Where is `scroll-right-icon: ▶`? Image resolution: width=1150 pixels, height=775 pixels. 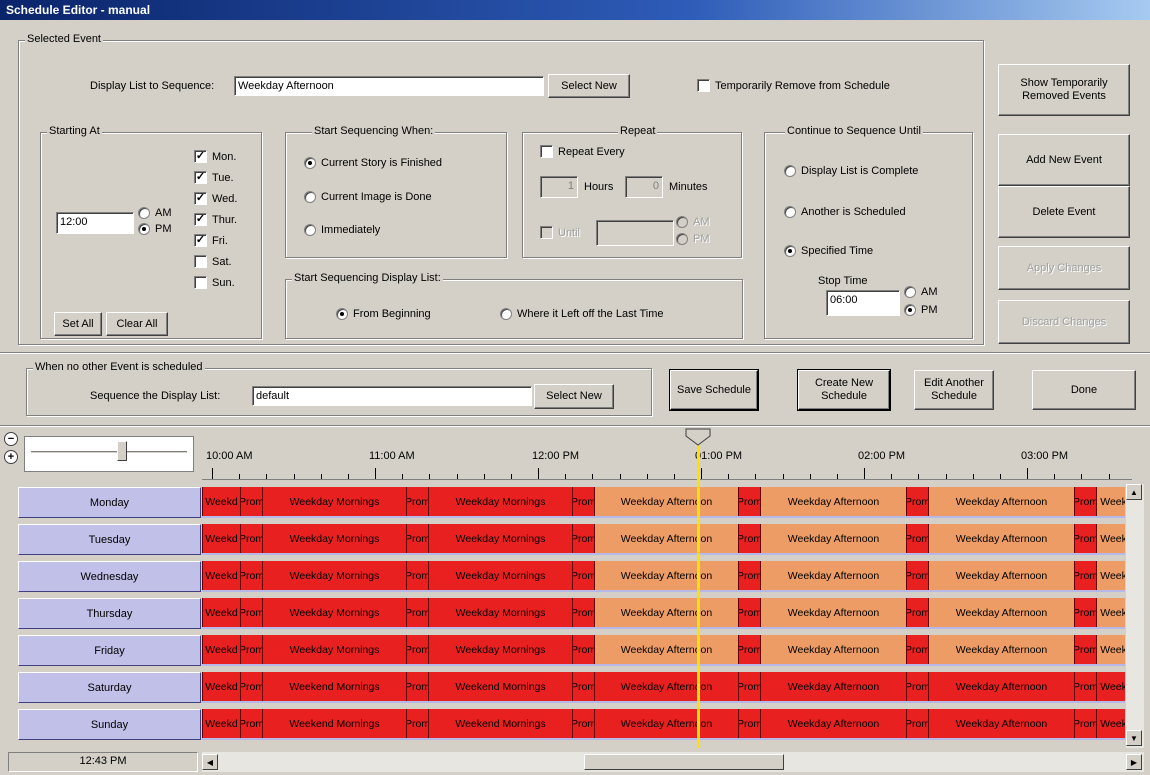
scroll-right-icon: ▶ is located at coordinates (1134, 762).